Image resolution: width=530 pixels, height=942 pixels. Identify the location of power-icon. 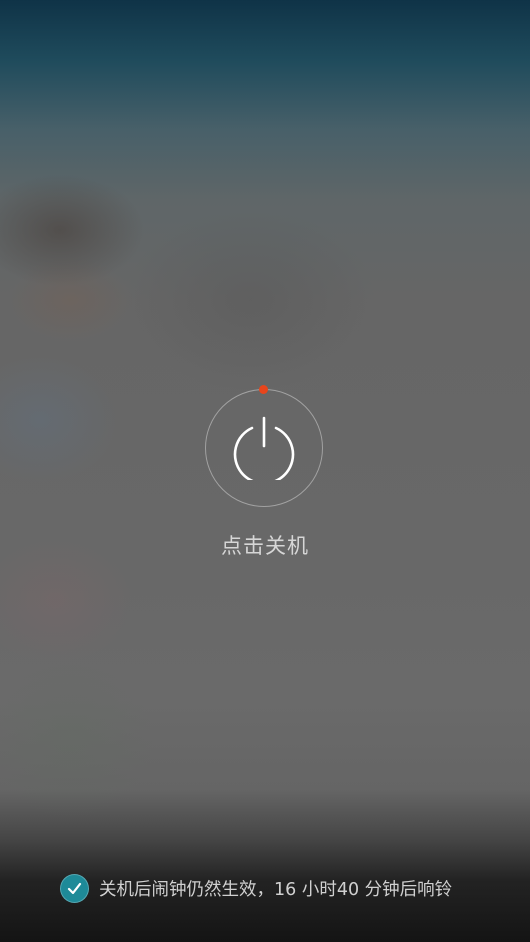
(264, 448).